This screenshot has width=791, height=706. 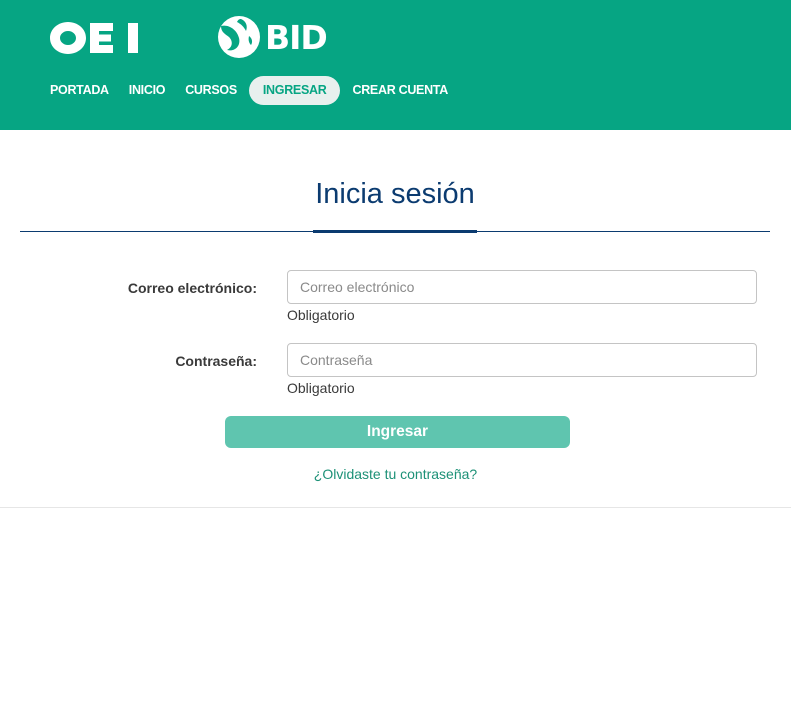 What do you see at coordinates (321, 388) in the screenshot?
I see `password-required-hint: Obligatorio` at bounding box center [321, 388].